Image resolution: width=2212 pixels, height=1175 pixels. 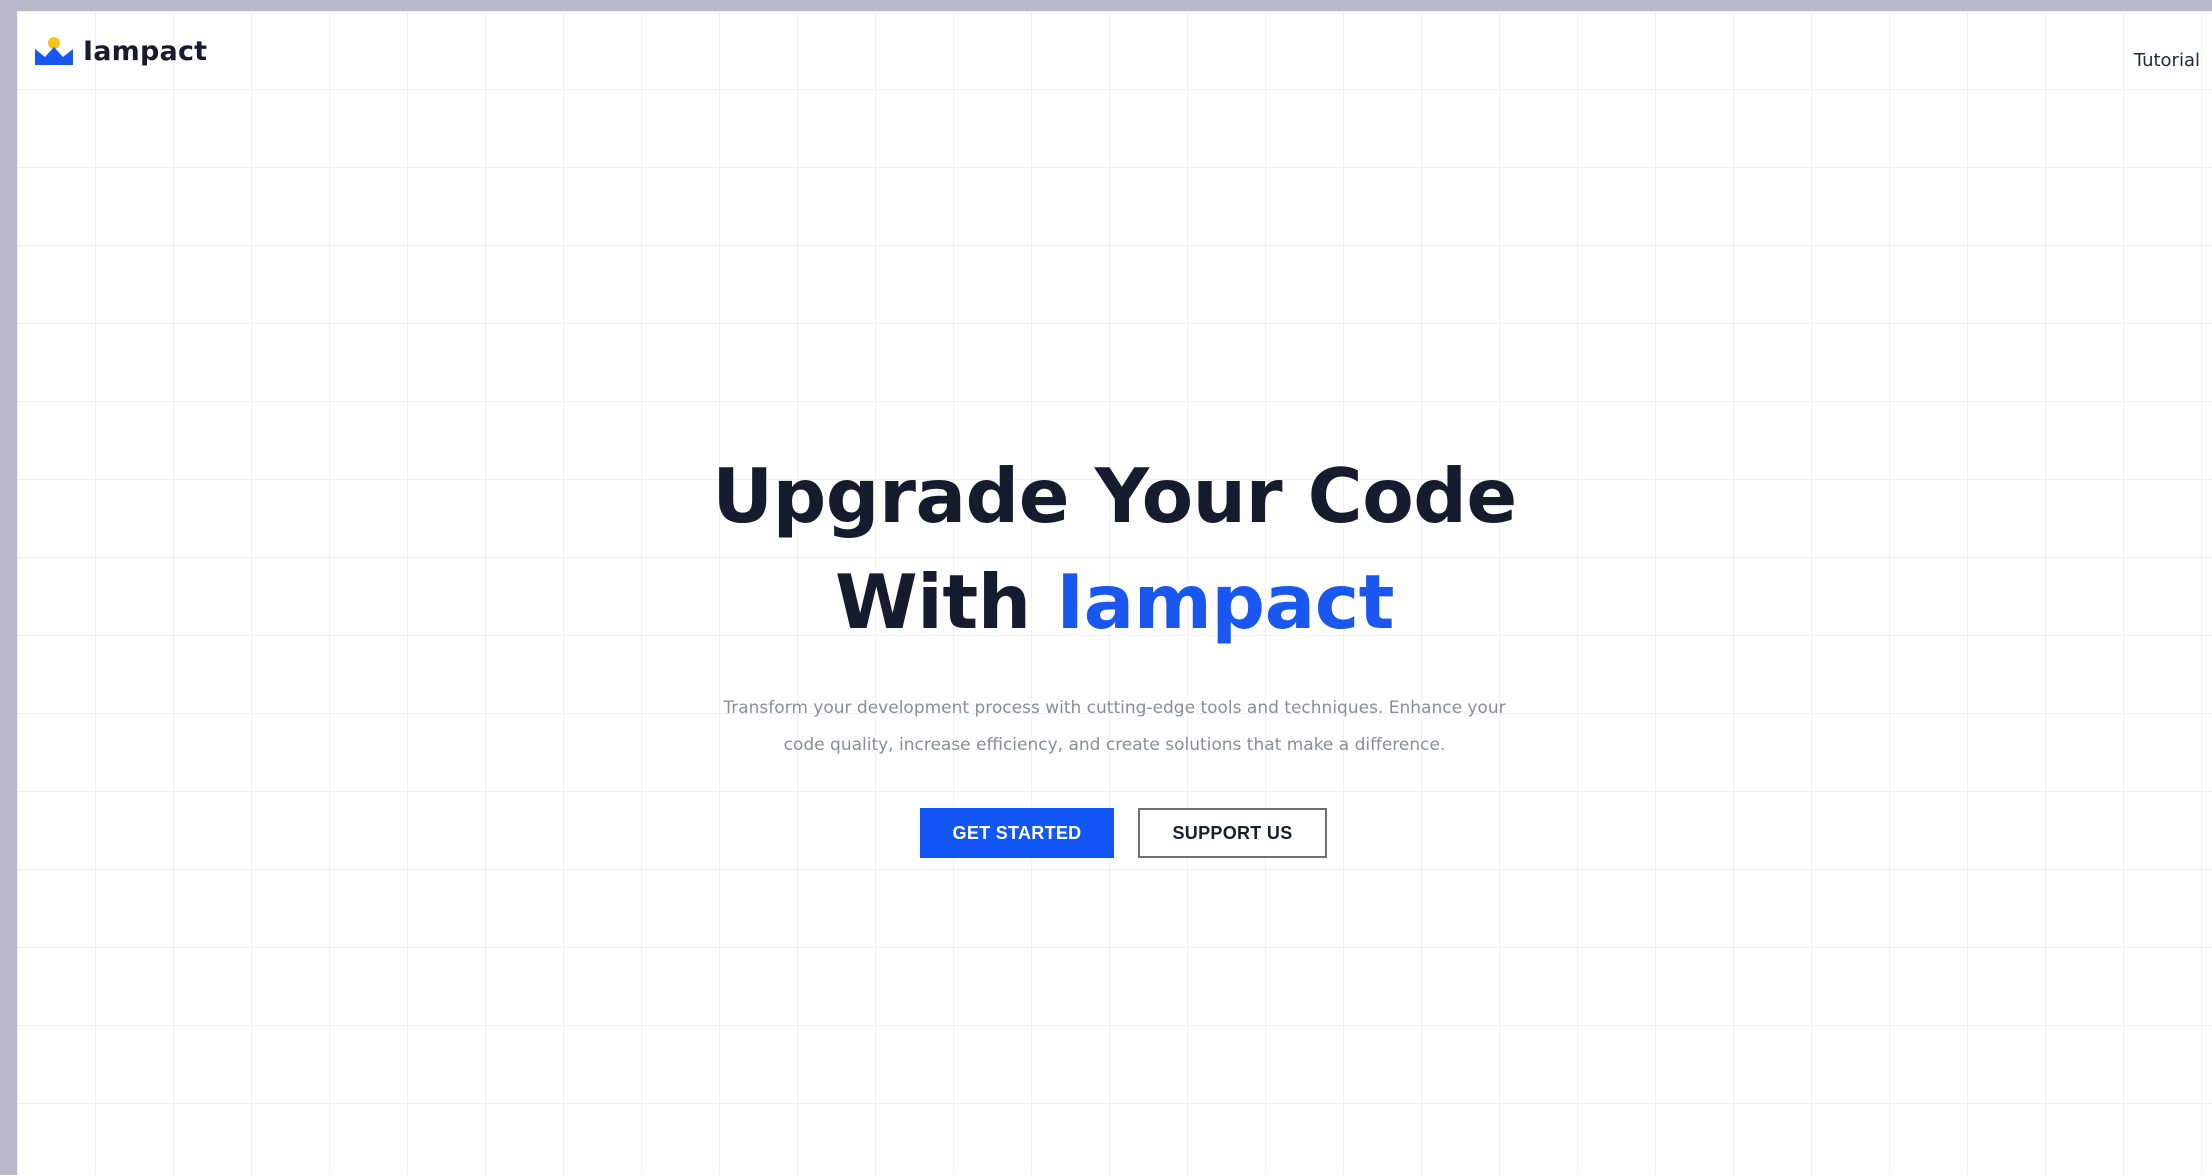 I want to click on hero-cta-group: GET STARTED SUPPORT US, so click(x=1114, y=833).